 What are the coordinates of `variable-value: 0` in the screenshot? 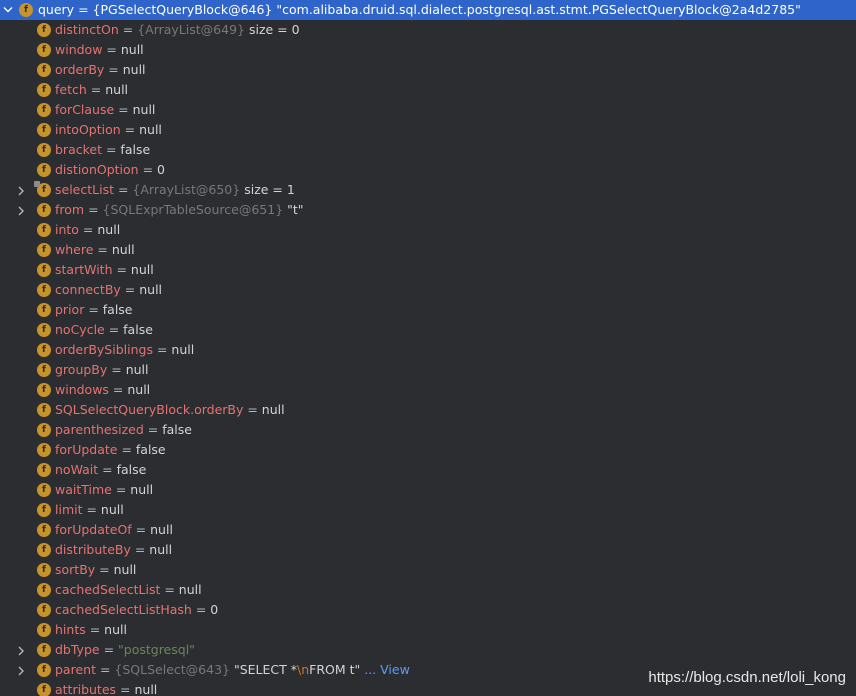 It's located at (214, 609).